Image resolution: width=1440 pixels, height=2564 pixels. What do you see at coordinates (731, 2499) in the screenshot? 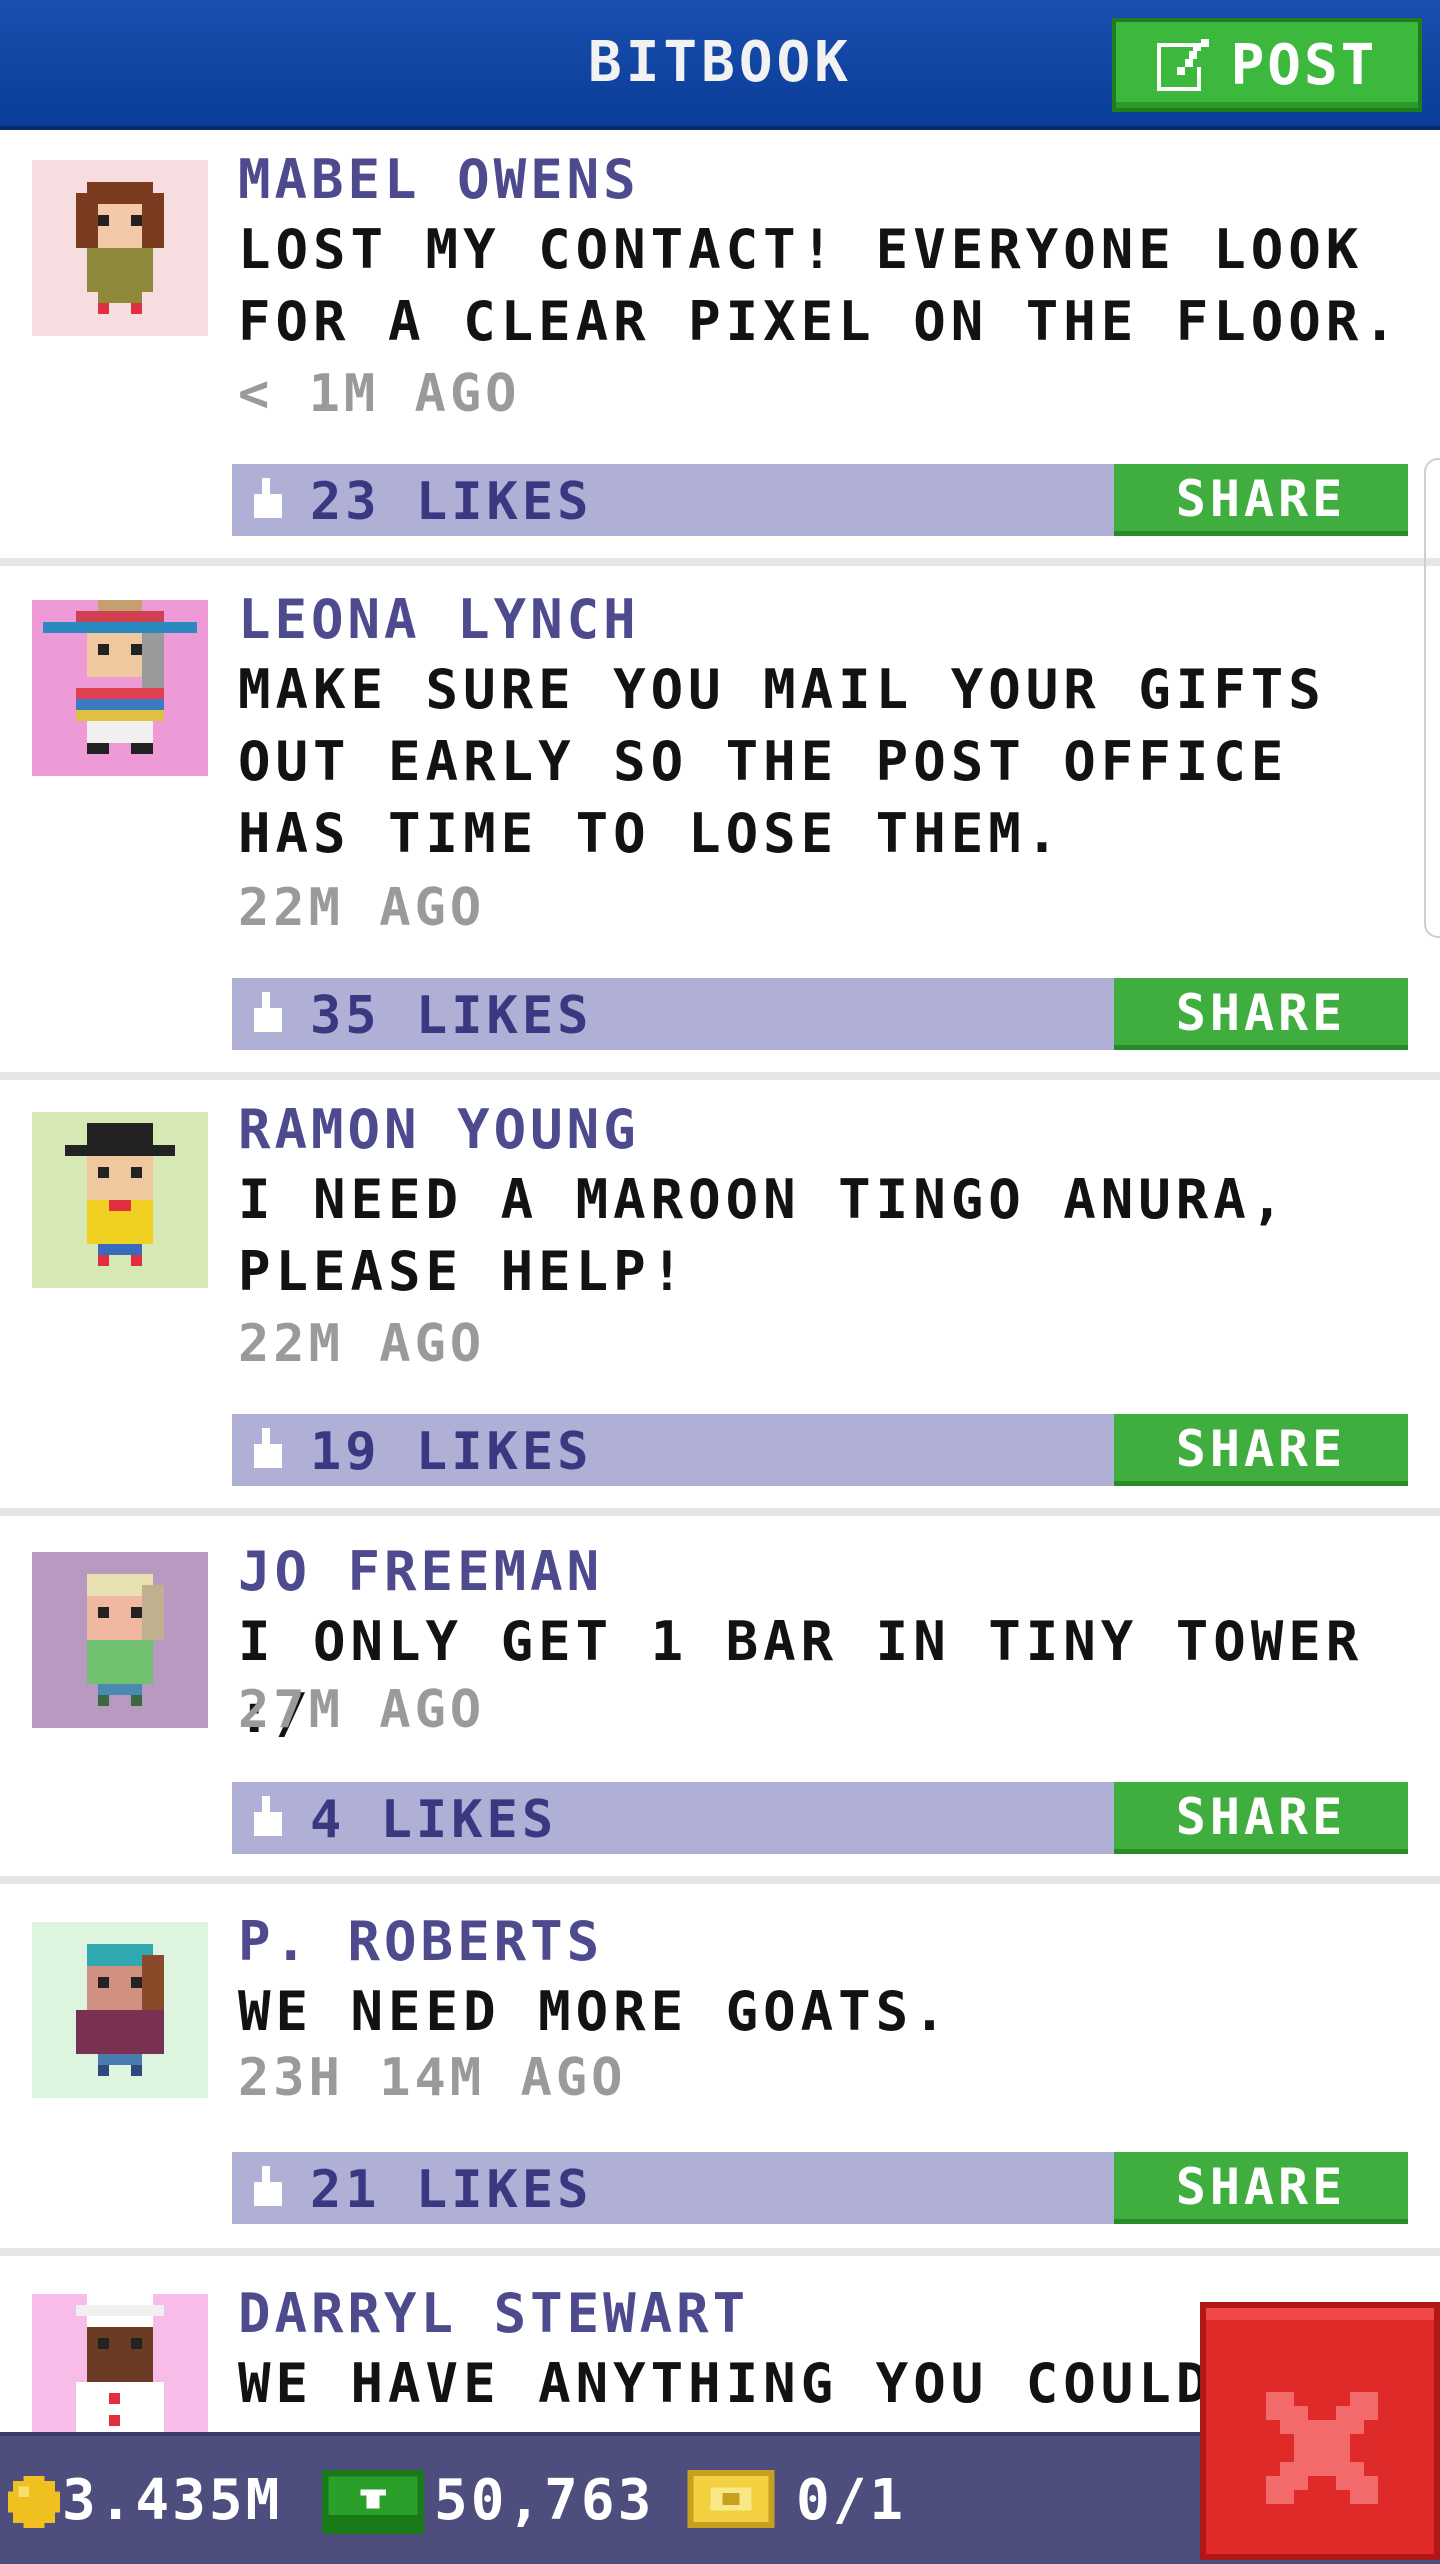
I see `ticket-icon` at bounding box center [731, 2499].